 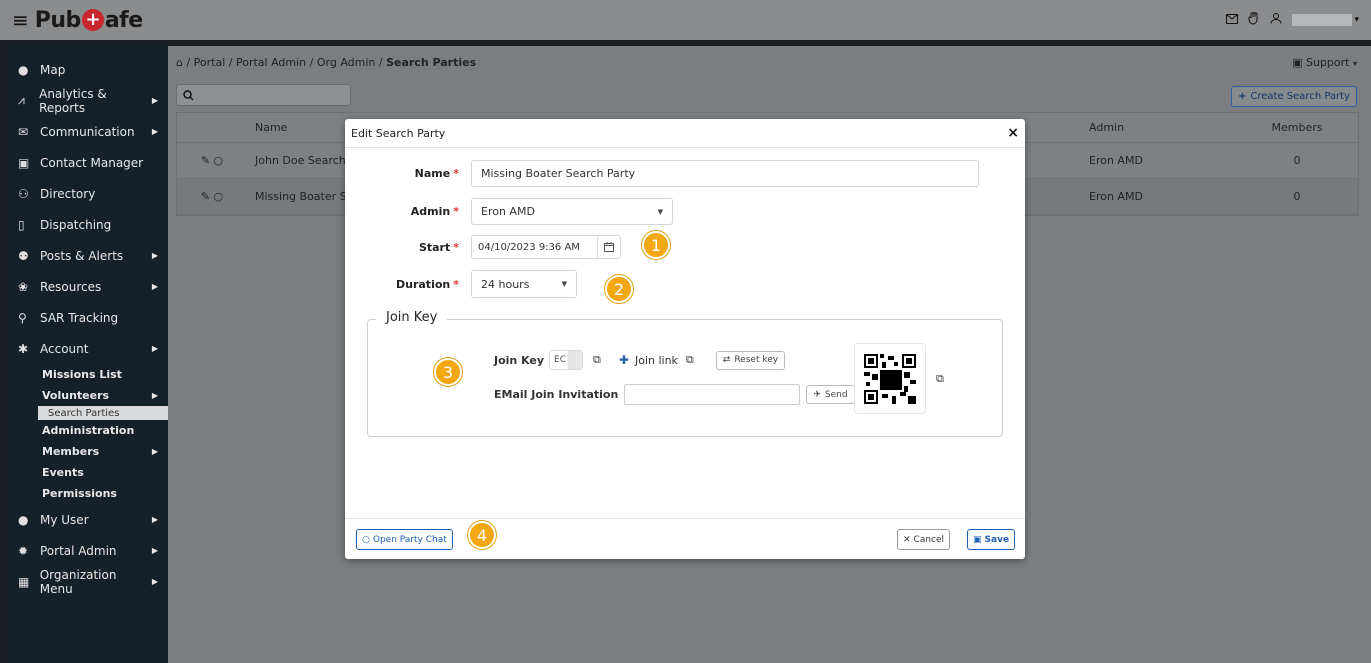 I want to click on cancel-button: ✕ Cancel, so click(x=924, y=539).